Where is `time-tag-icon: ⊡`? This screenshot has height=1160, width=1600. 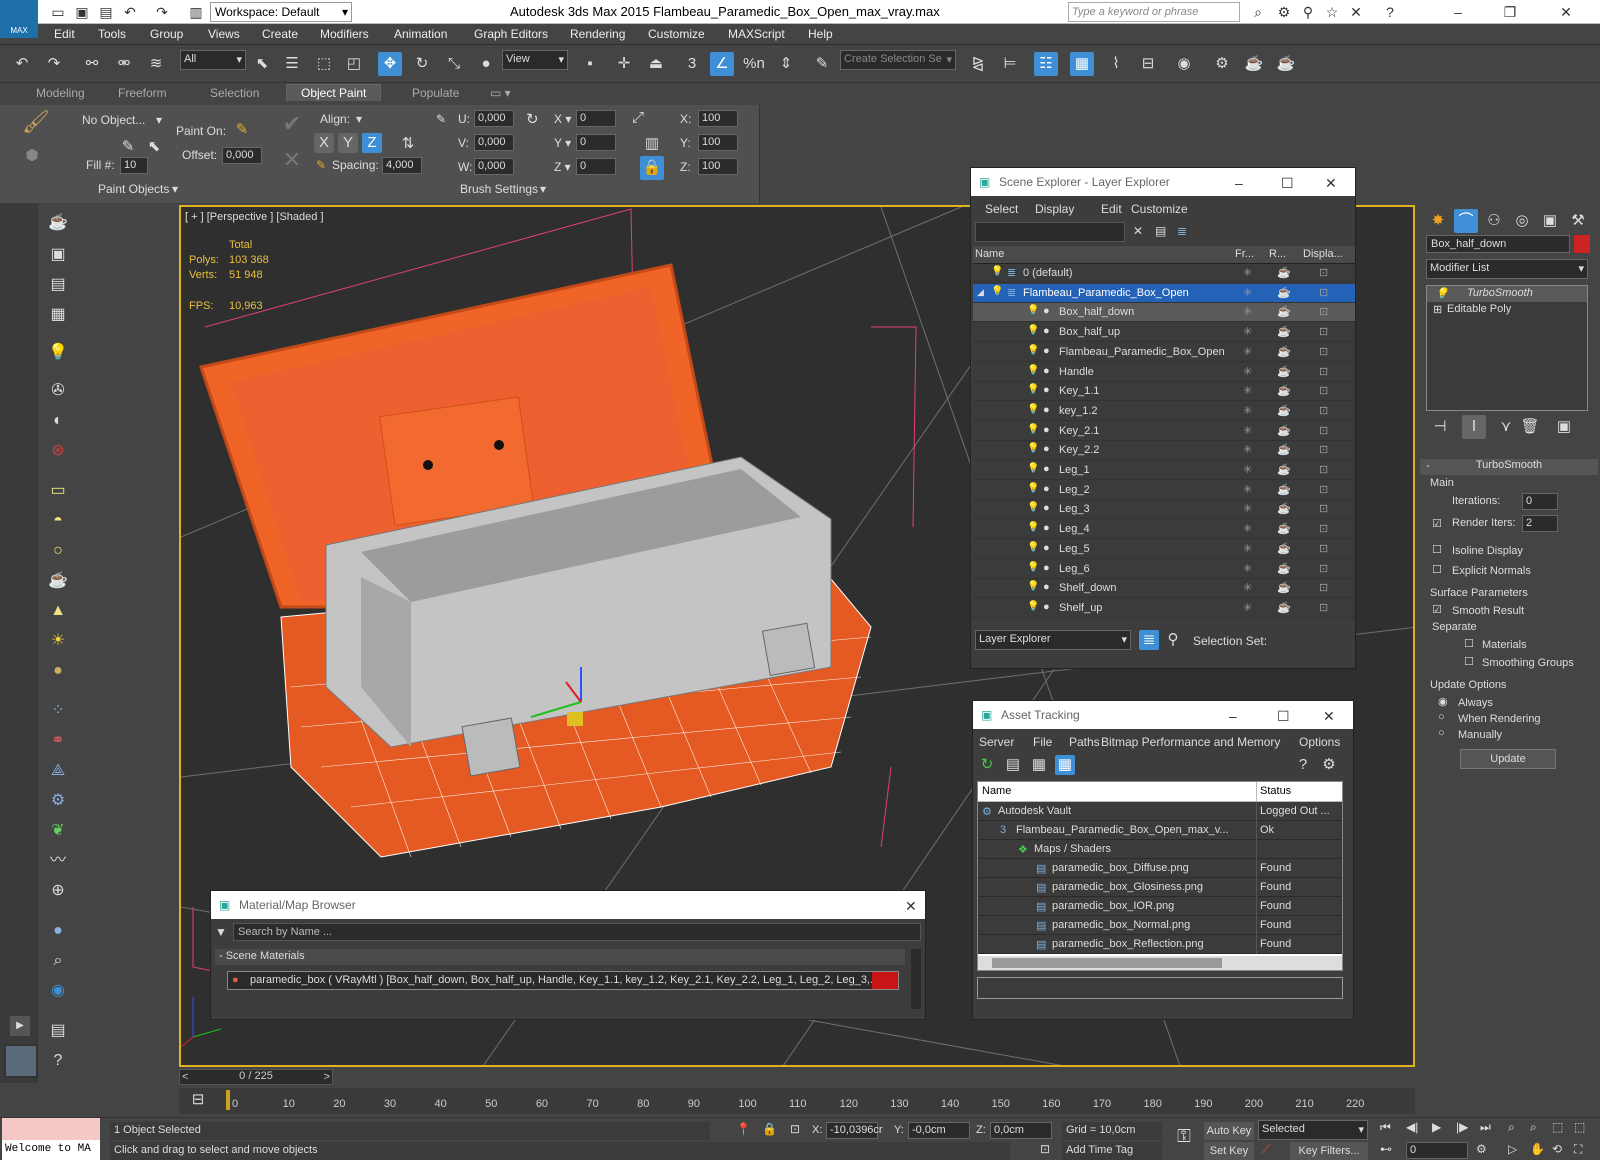
time-tag-icon: ⊡ is located at coordinates (1045, 1149).